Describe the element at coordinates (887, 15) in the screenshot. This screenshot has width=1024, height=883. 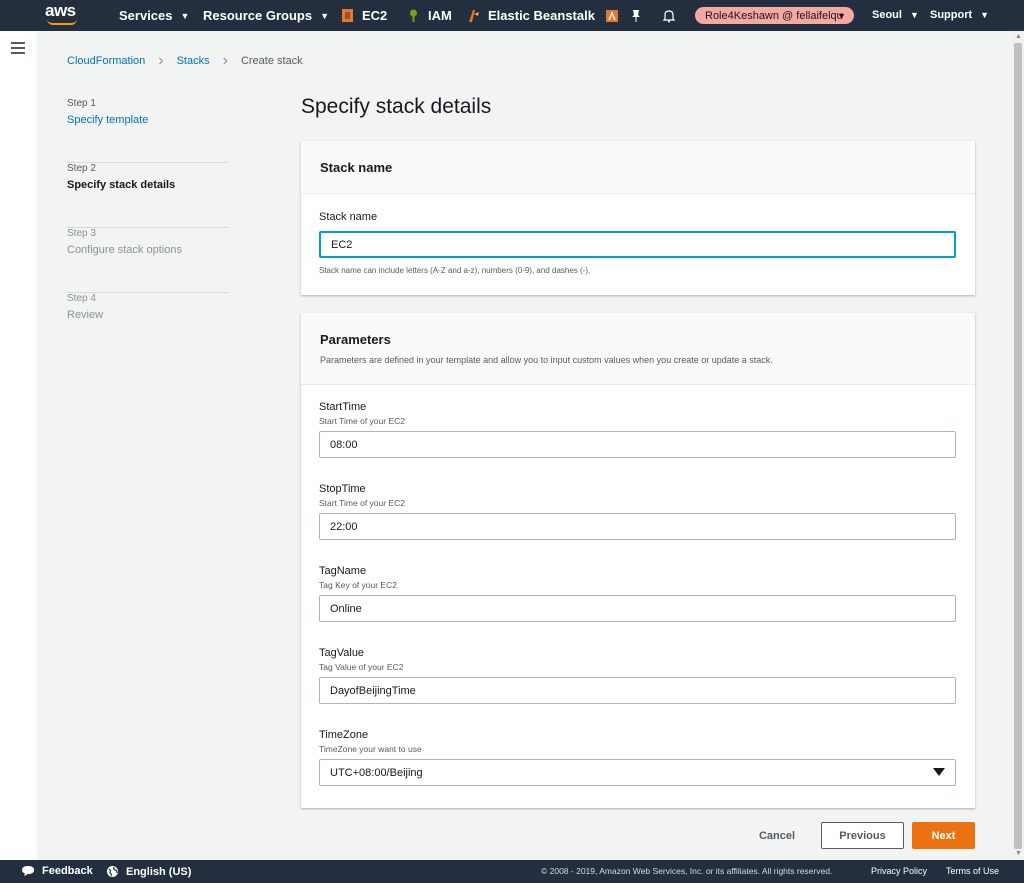
I see `region-label: Seoul` at that location.